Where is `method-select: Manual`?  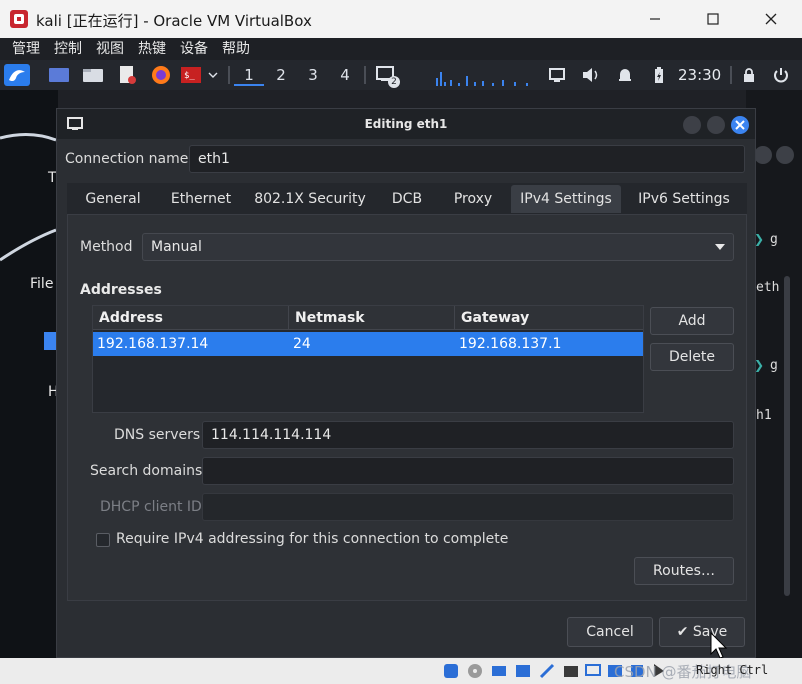 method-select: Manual is located at coordinates (438, 247).